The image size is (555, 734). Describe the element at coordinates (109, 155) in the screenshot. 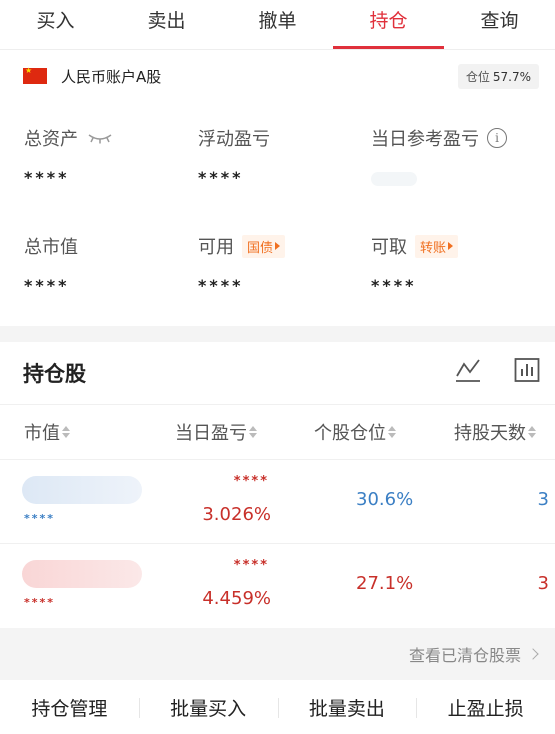

I see `total-assets: 总资产 ****` at that location.